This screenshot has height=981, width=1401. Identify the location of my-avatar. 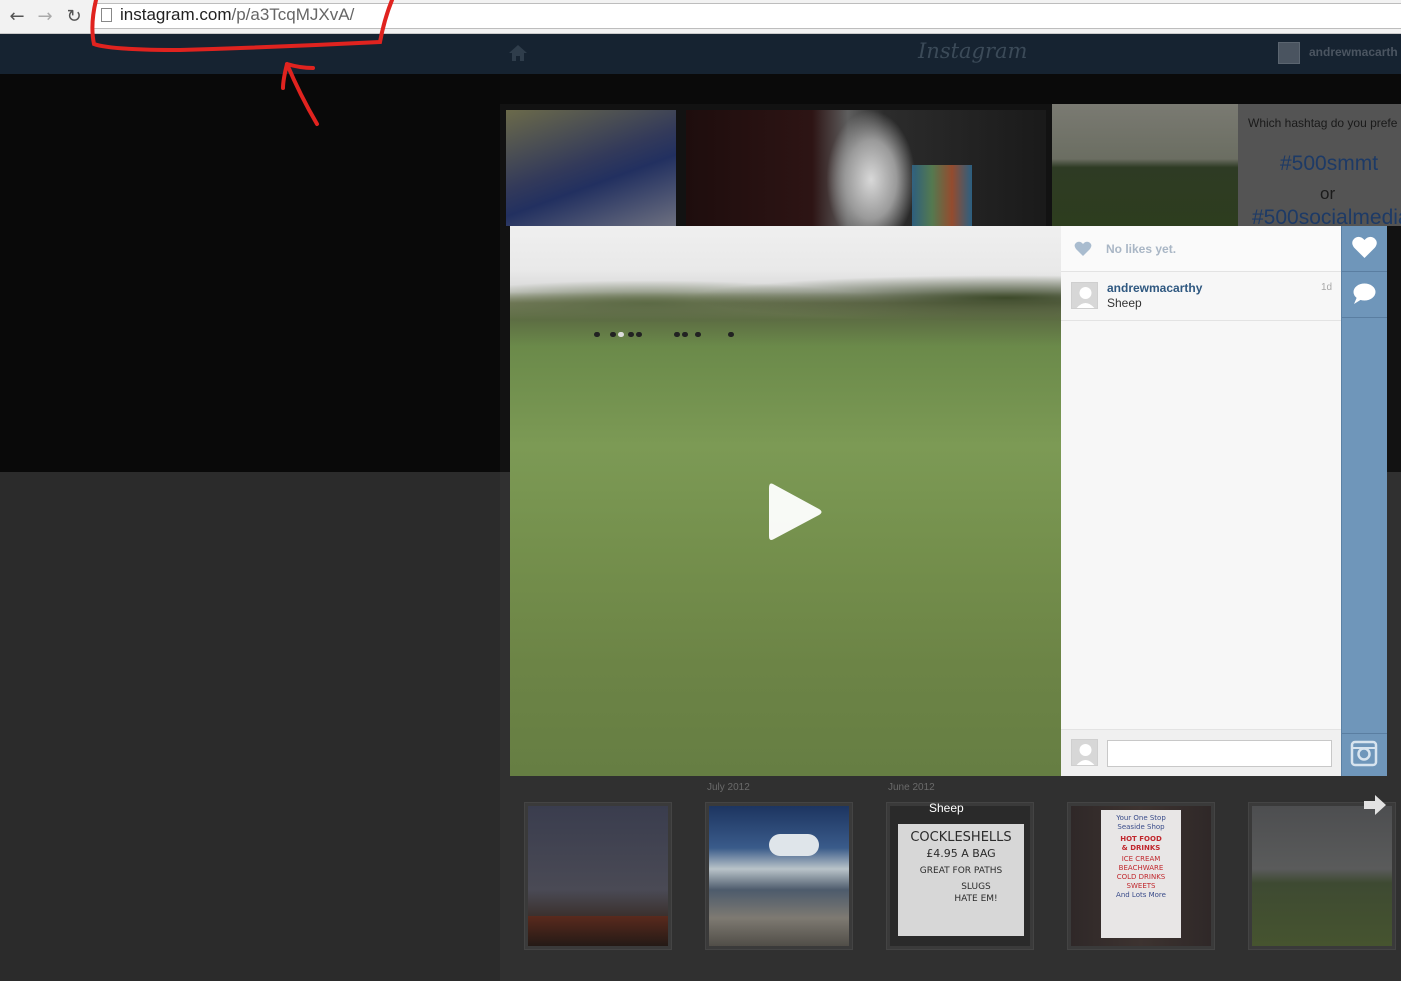
(1084, 752).